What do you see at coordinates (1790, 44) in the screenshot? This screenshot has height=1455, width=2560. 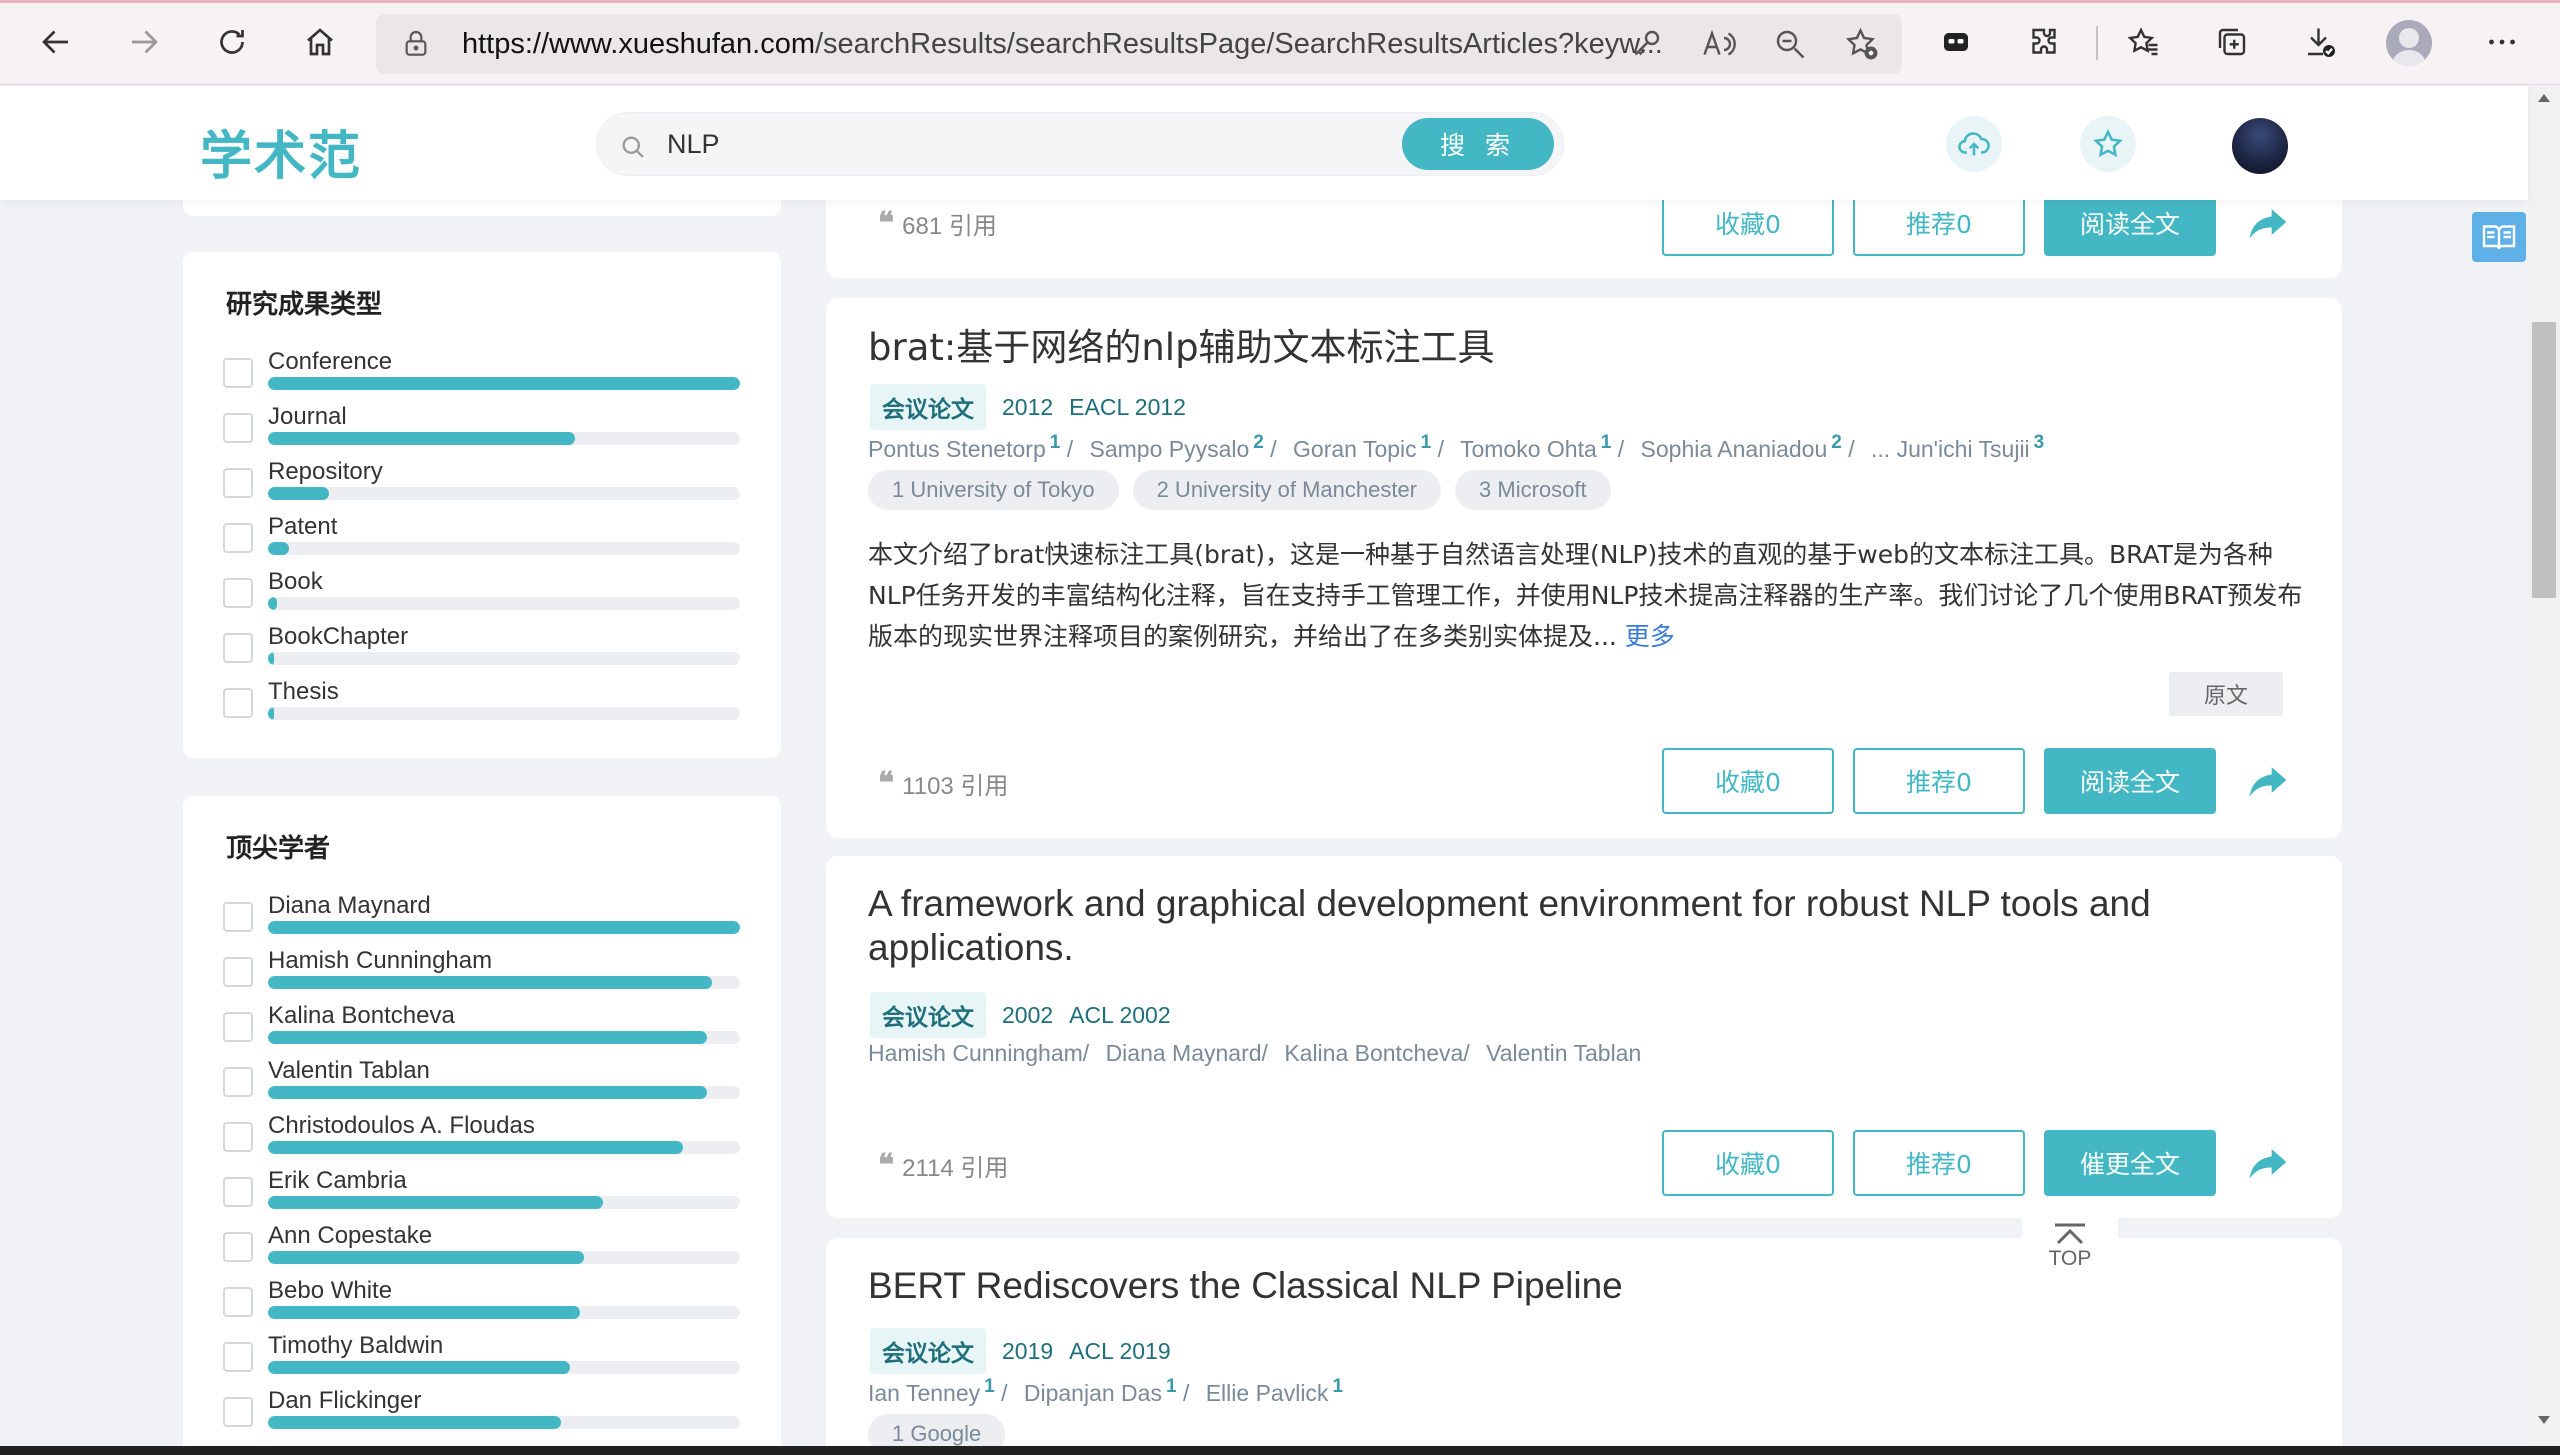 I see `zoom-out-icon` at bounding box center [1790, 44].